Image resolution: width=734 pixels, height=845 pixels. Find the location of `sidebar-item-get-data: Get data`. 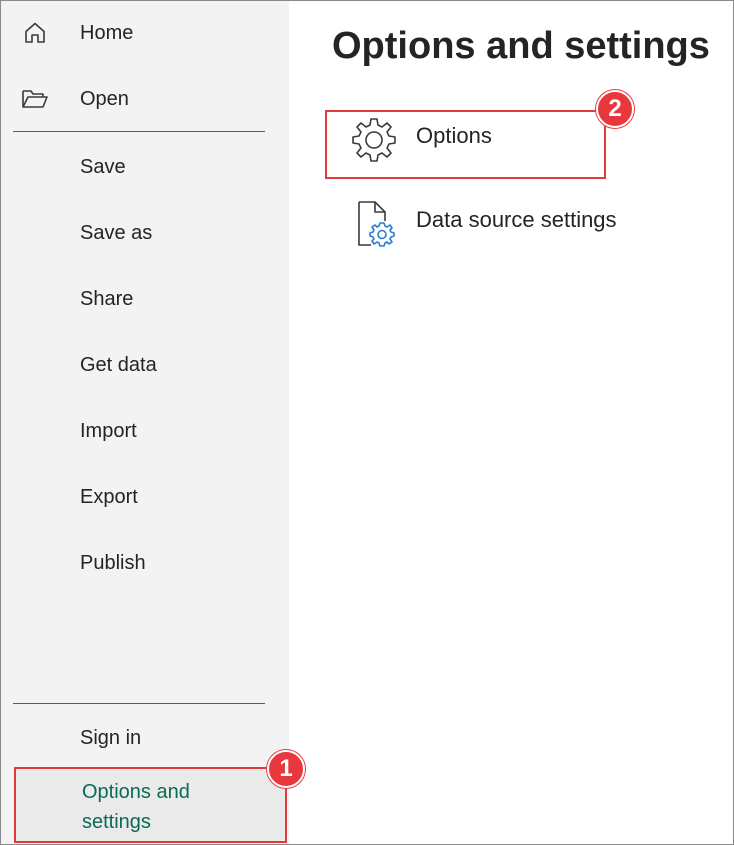

sidebar-item-get-data: Get data is located at coordinates (145, 365).